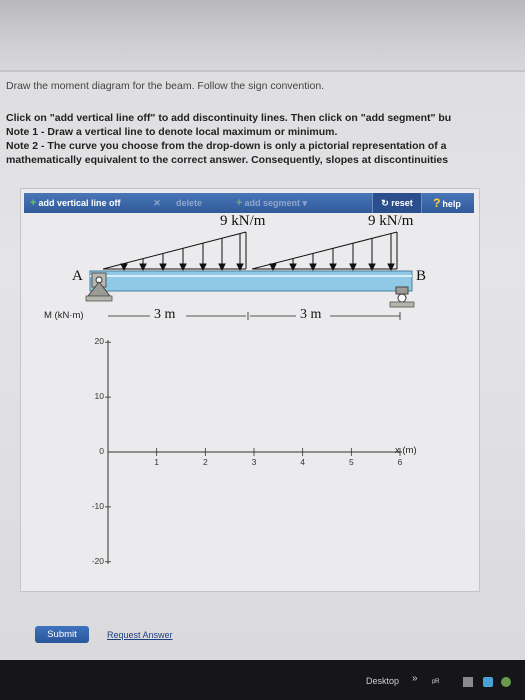  What do you see at coordinates (243, 221) in the screenshot?
I see `load-label-left: 9 kN/m` at bounding box center [243, 221].